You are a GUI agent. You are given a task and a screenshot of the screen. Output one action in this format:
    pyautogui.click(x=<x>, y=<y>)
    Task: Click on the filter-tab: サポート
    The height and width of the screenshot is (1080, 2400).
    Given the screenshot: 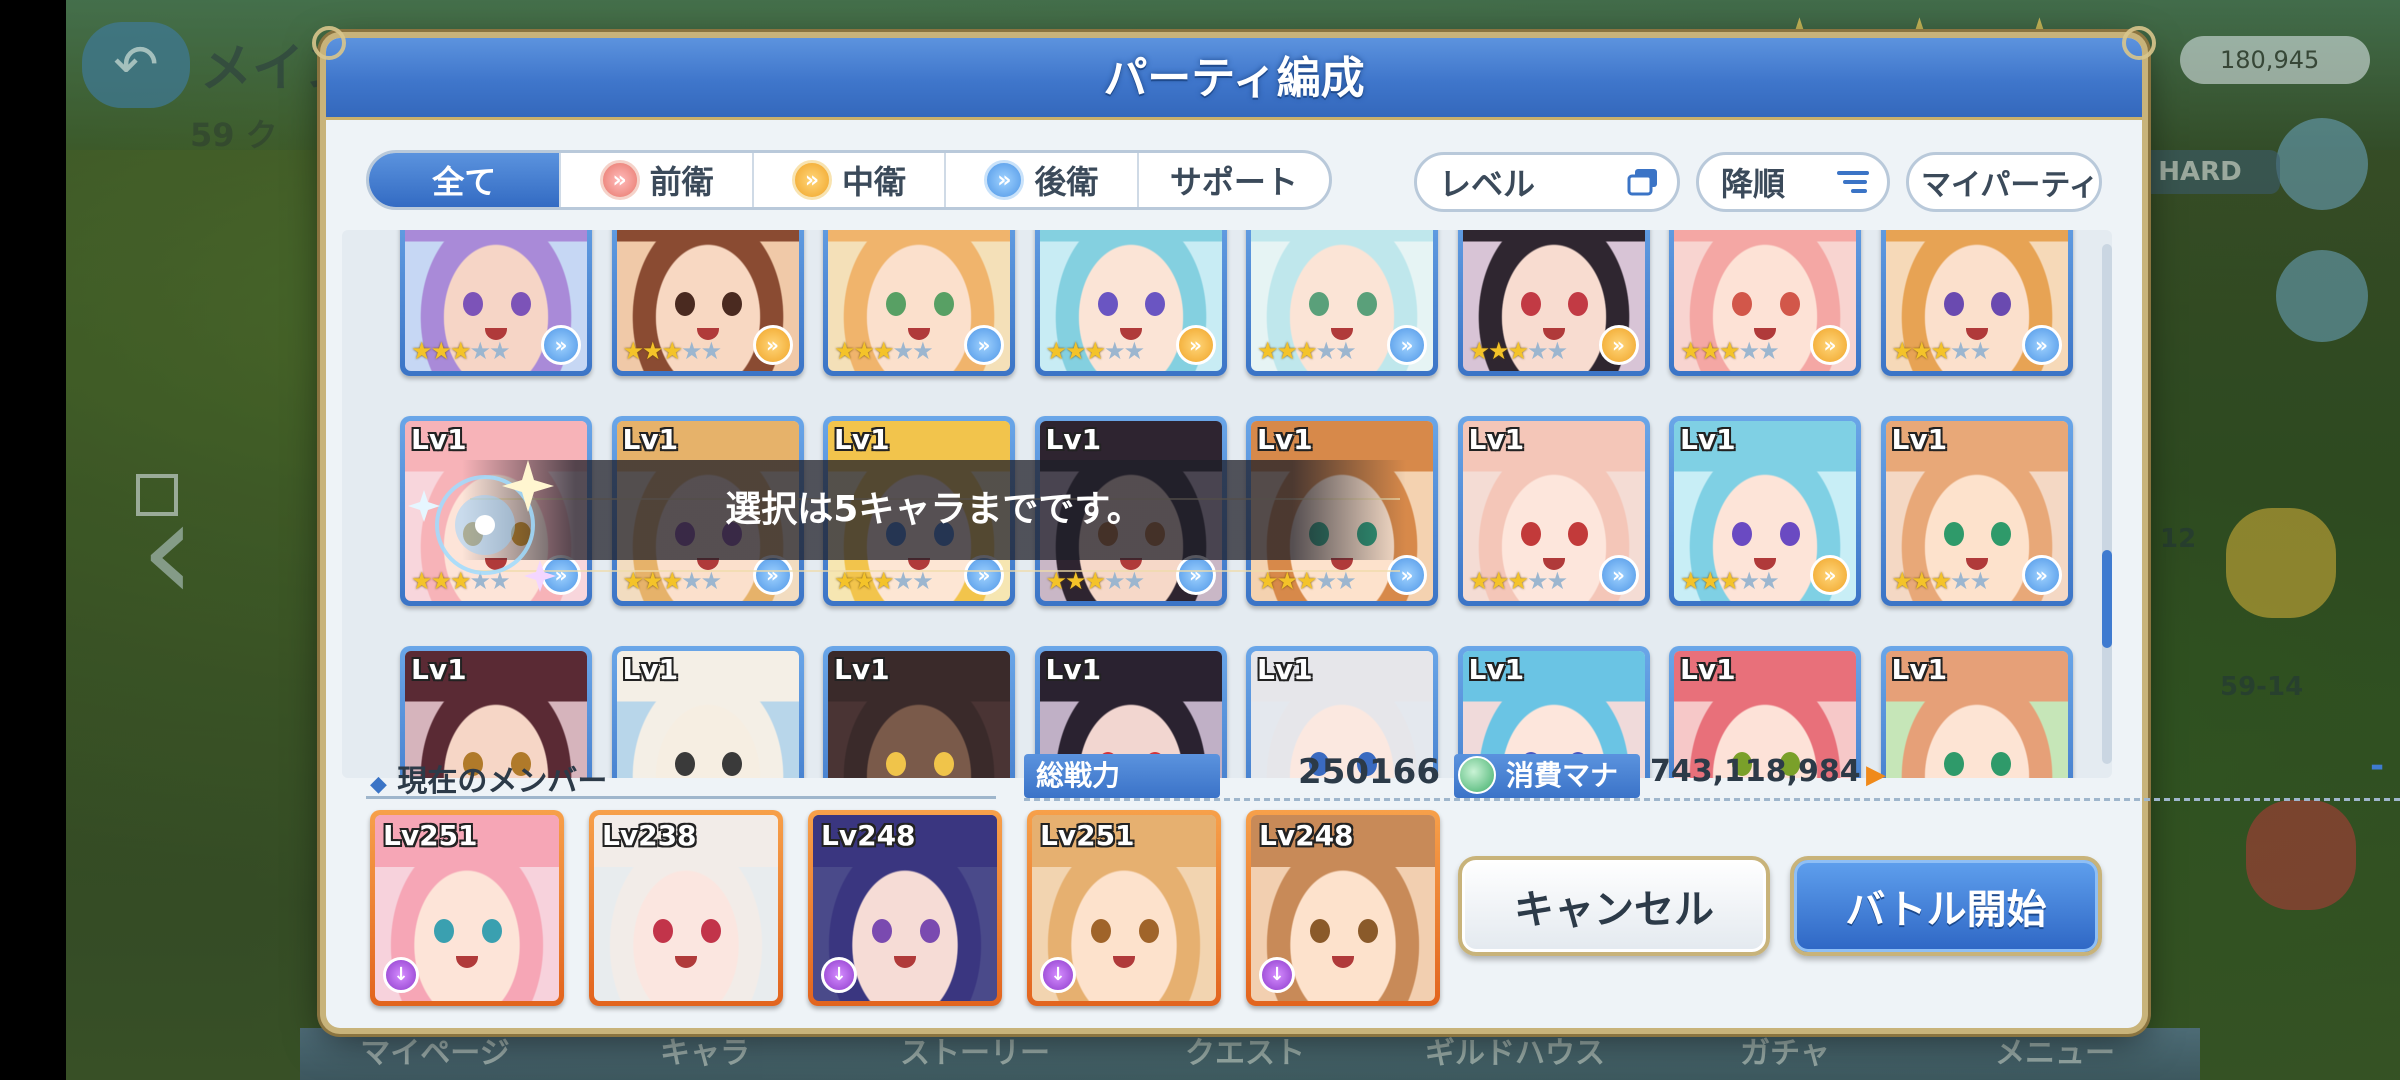 What is the action you would take?
    pyautogui.click(x=1234, y=180)
    